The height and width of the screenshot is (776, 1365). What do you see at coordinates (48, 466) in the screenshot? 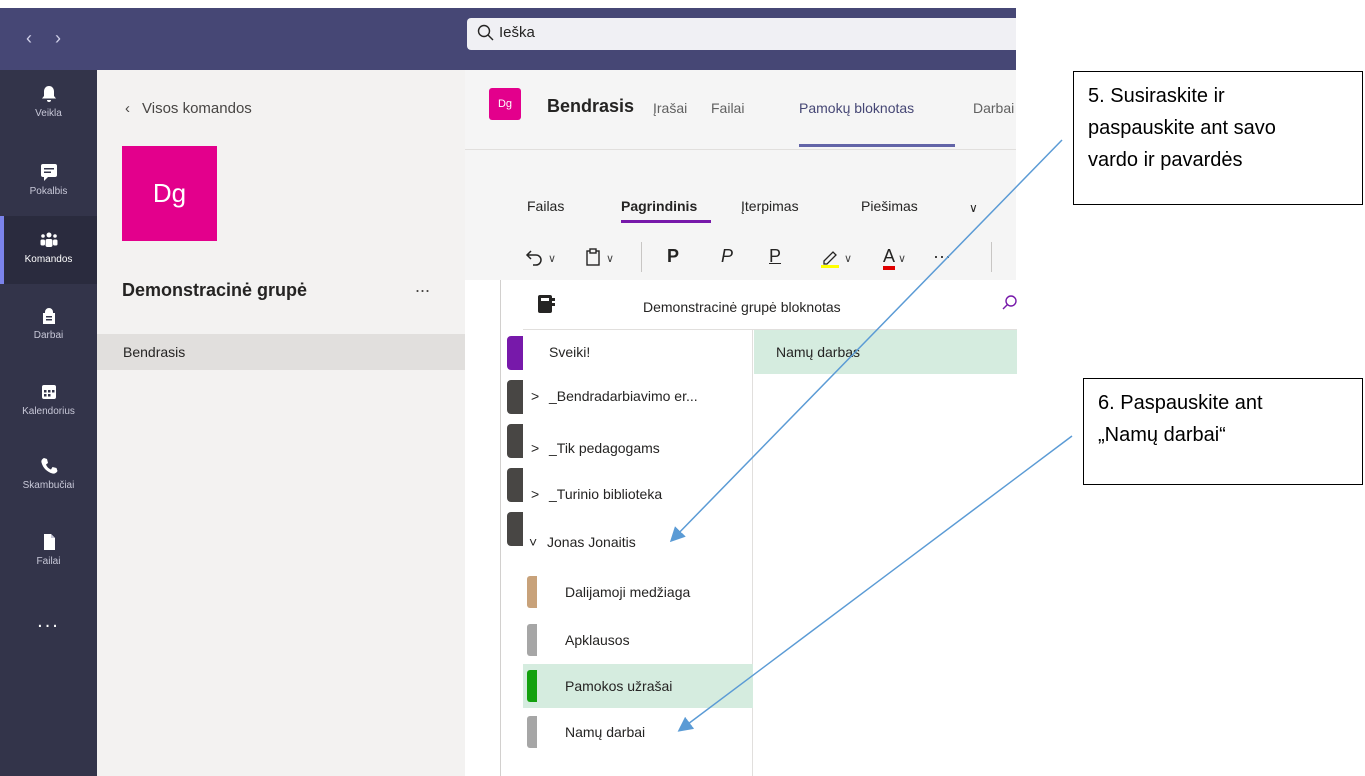
I see `phone-icon` at bounding box center [48, 466].